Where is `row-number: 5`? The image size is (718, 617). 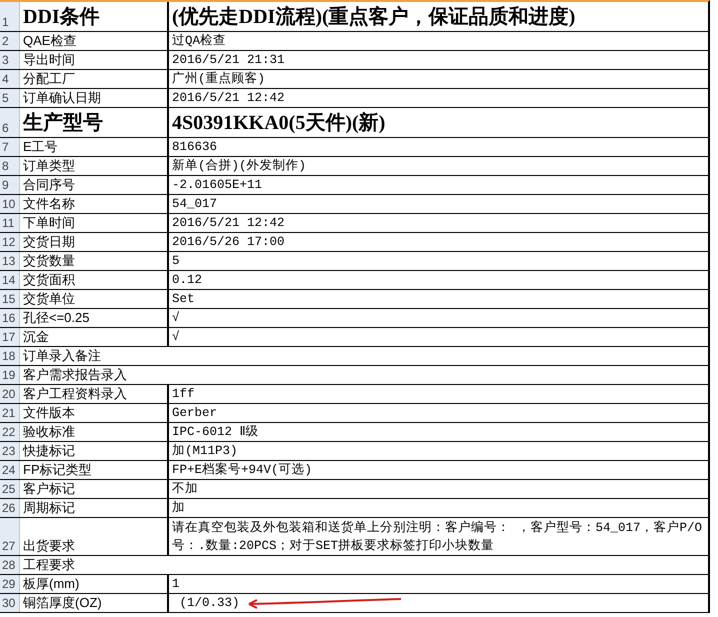
row-number: 5 is located at coordinates (10, 98).